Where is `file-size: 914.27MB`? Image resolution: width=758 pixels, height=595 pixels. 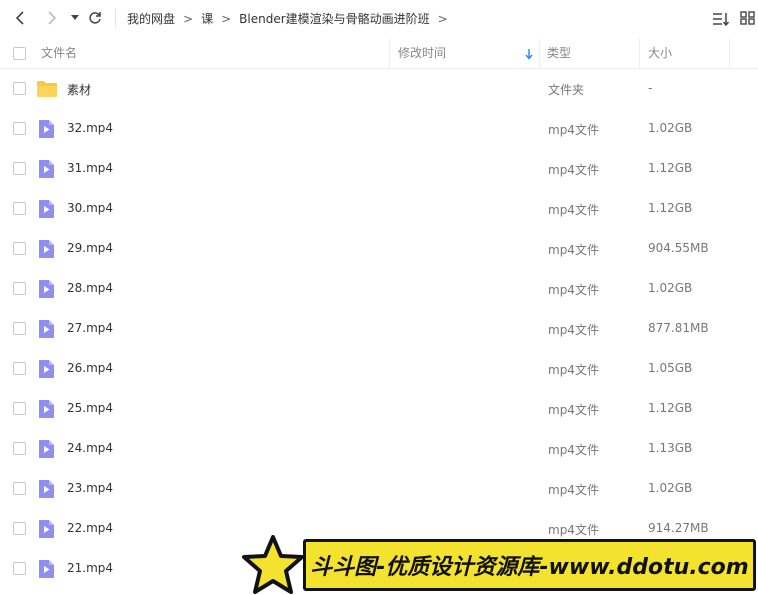
file-size: 914.27MB is located at coordinates (678, 528).